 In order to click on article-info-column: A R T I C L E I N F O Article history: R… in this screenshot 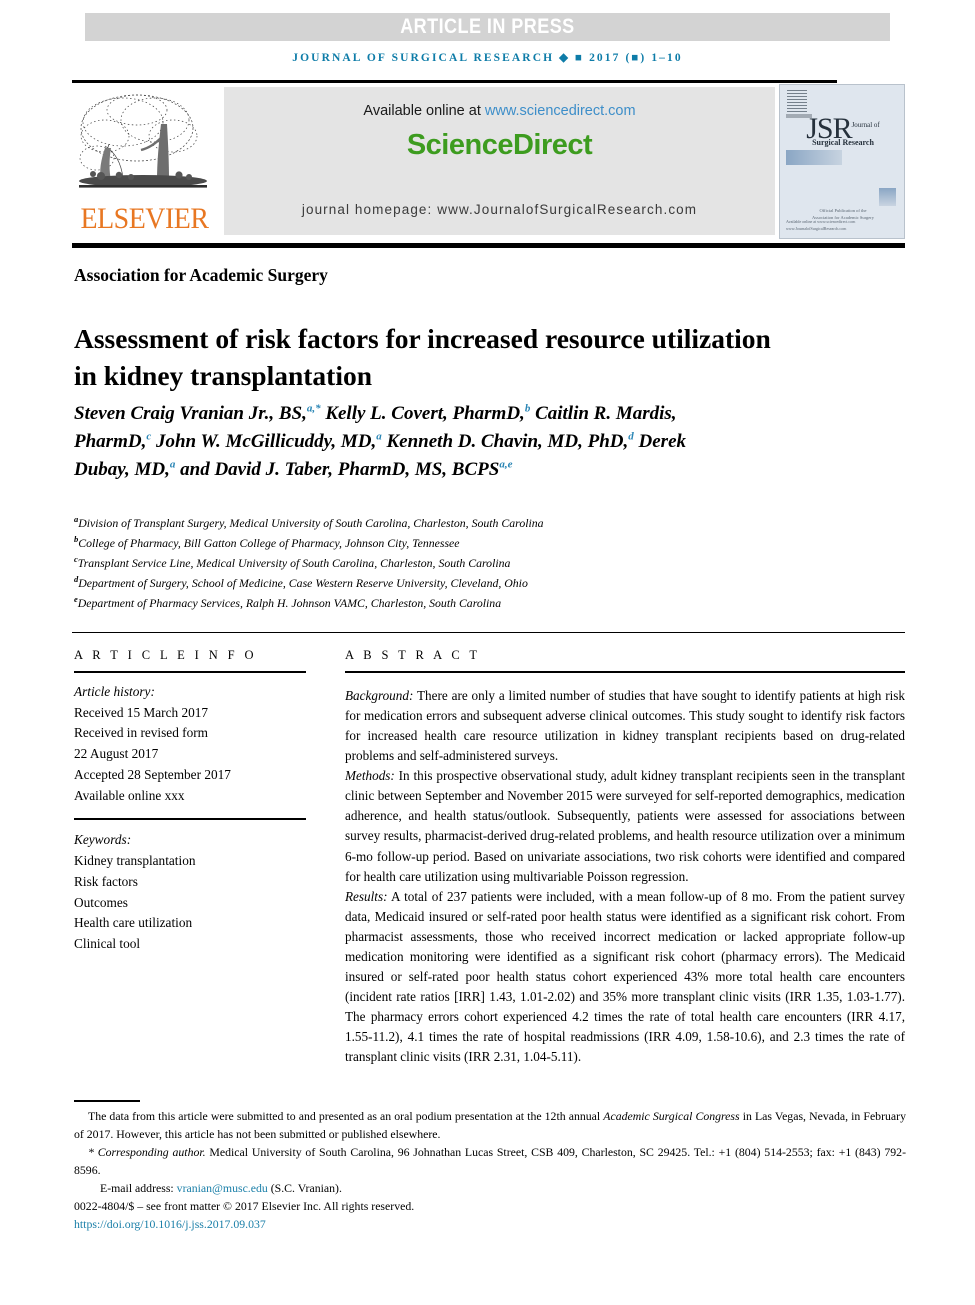, I will do `click(190, 801)`.